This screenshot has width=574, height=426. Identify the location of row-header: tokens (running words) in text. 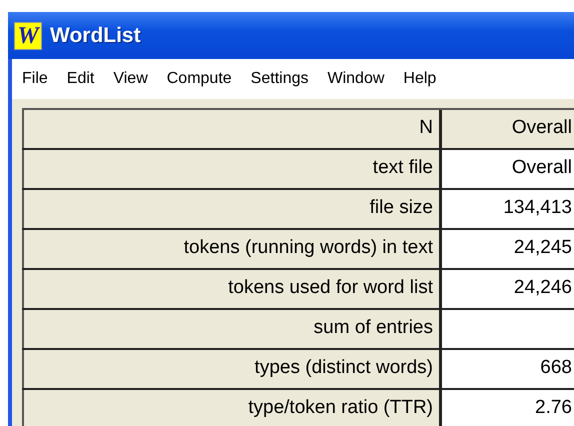
(232, 249).